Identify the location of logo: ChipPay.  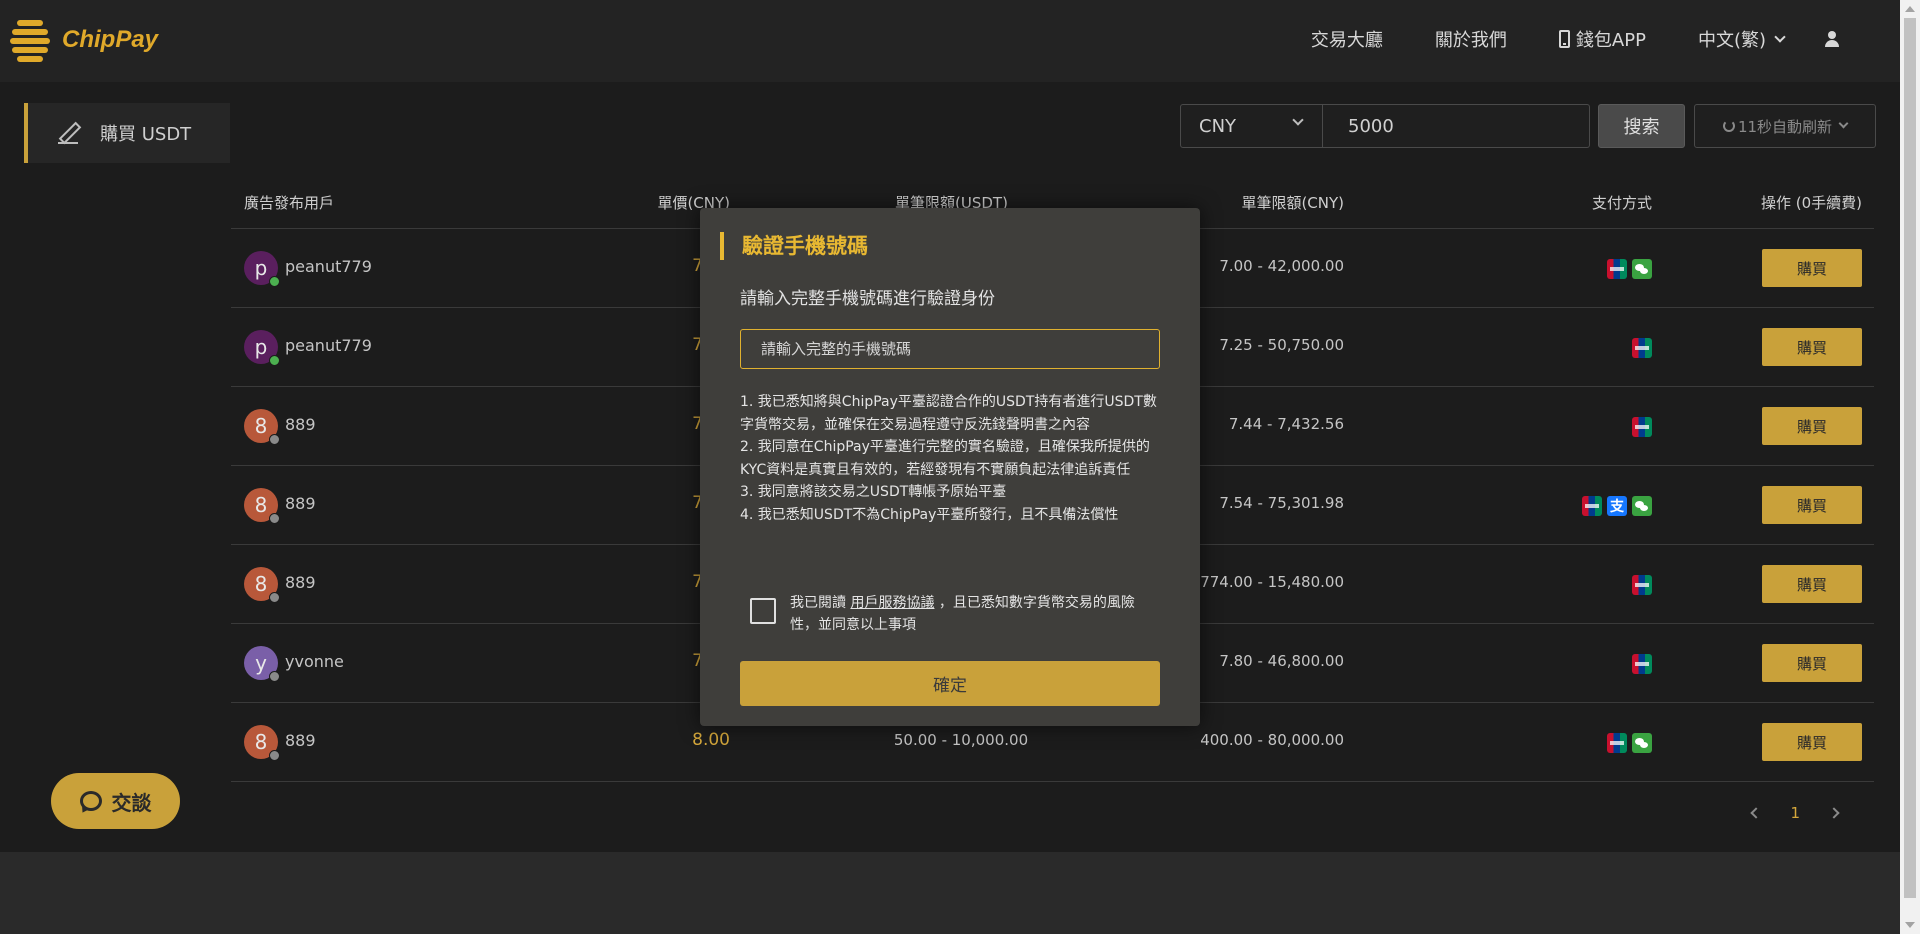
(84, 40).